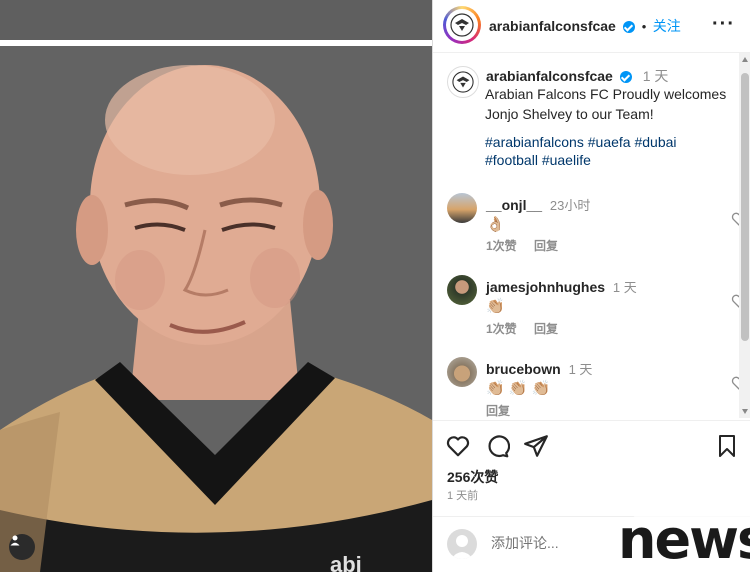  I want to click on post-header: arabianfalconsfcae • 关注 ···, so click(591, 26).